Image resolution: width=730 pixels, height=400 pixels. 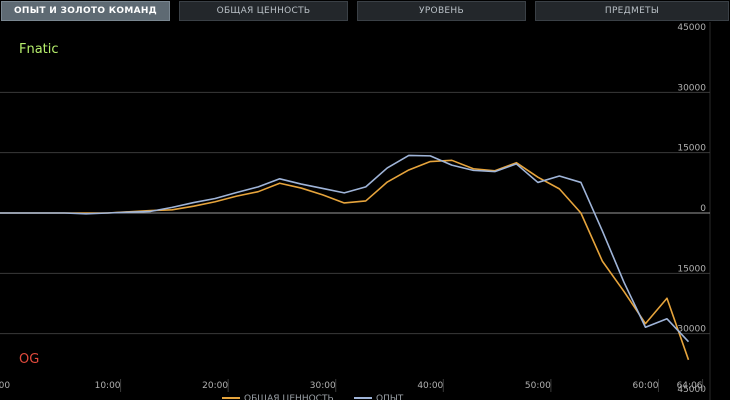 I want to click on x-tick-label: 60:00, so click(x=645, y=386).